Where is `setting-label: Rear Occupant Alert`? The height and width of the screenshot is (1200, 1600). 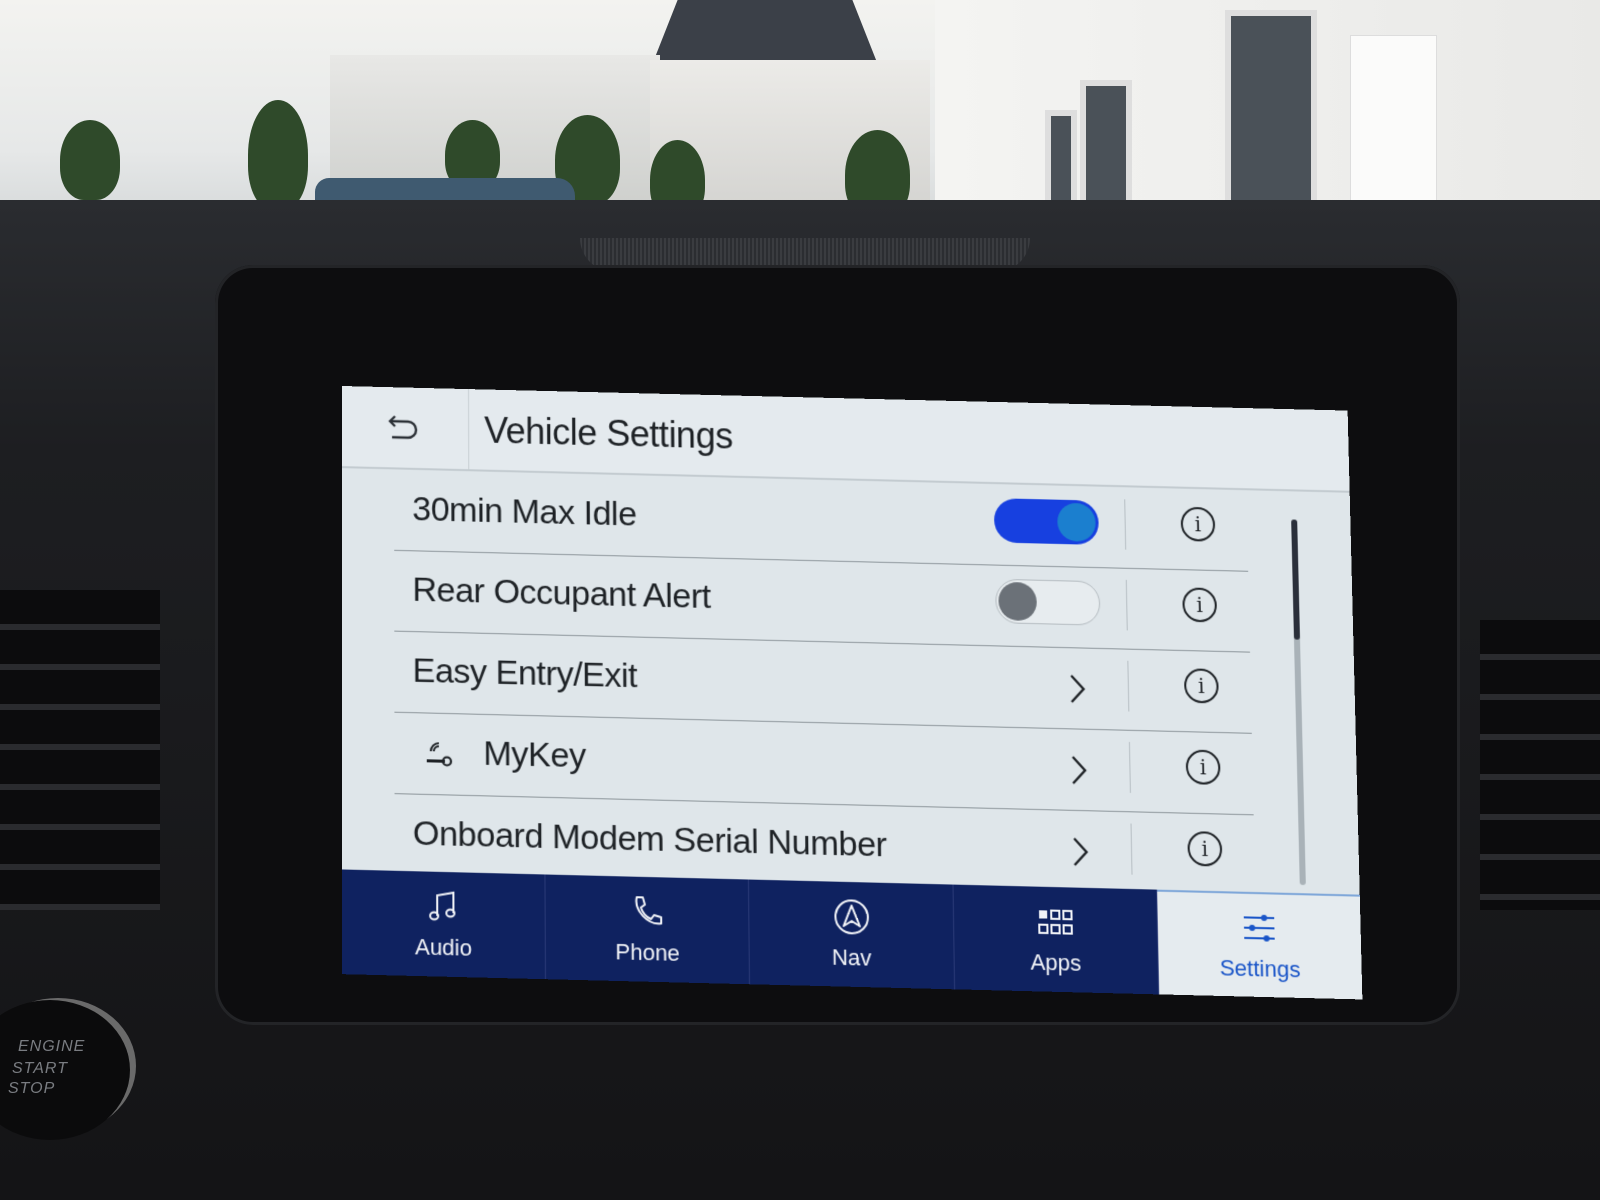
setting-label: Rear Occupant Alert is located at coordinates (561, 593).